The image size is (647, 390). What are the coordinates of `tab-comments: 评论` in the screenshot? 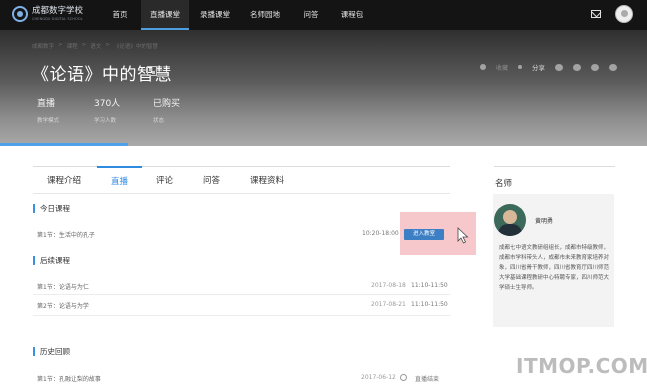 It's located at (164, 180).